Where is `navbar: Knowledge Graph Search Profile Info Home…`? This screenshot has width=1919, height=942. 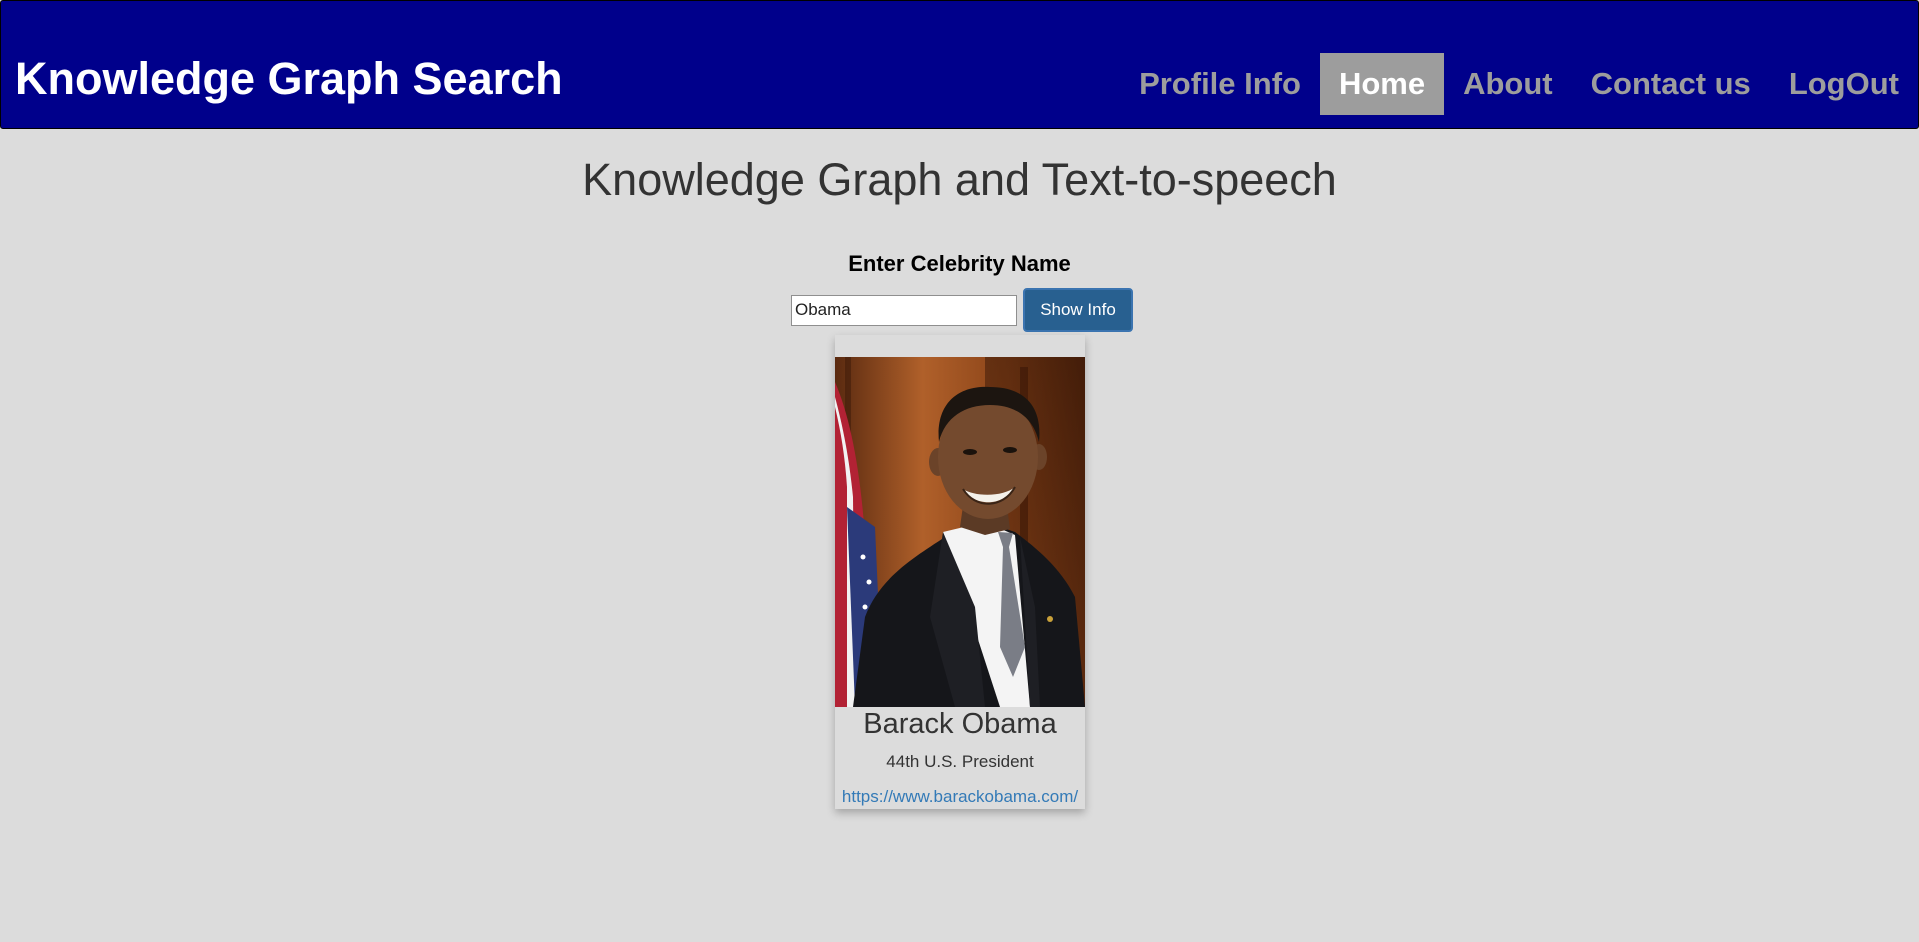 navbar: Knowledge Graph Search Profile Info Home… is located at coordinates (959, 64).